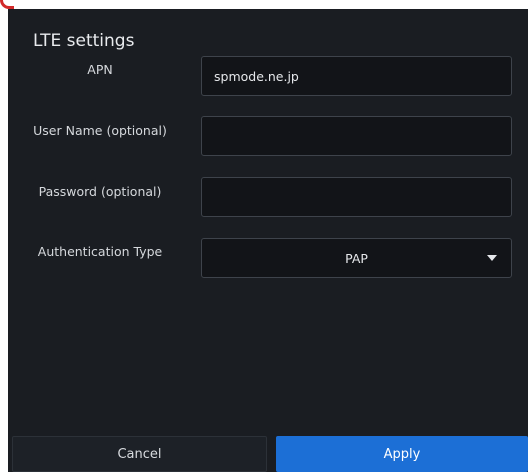 The height and width of the screenshot is (472, 531). I want to click on password-label: Password (optional), so click(100, 191).